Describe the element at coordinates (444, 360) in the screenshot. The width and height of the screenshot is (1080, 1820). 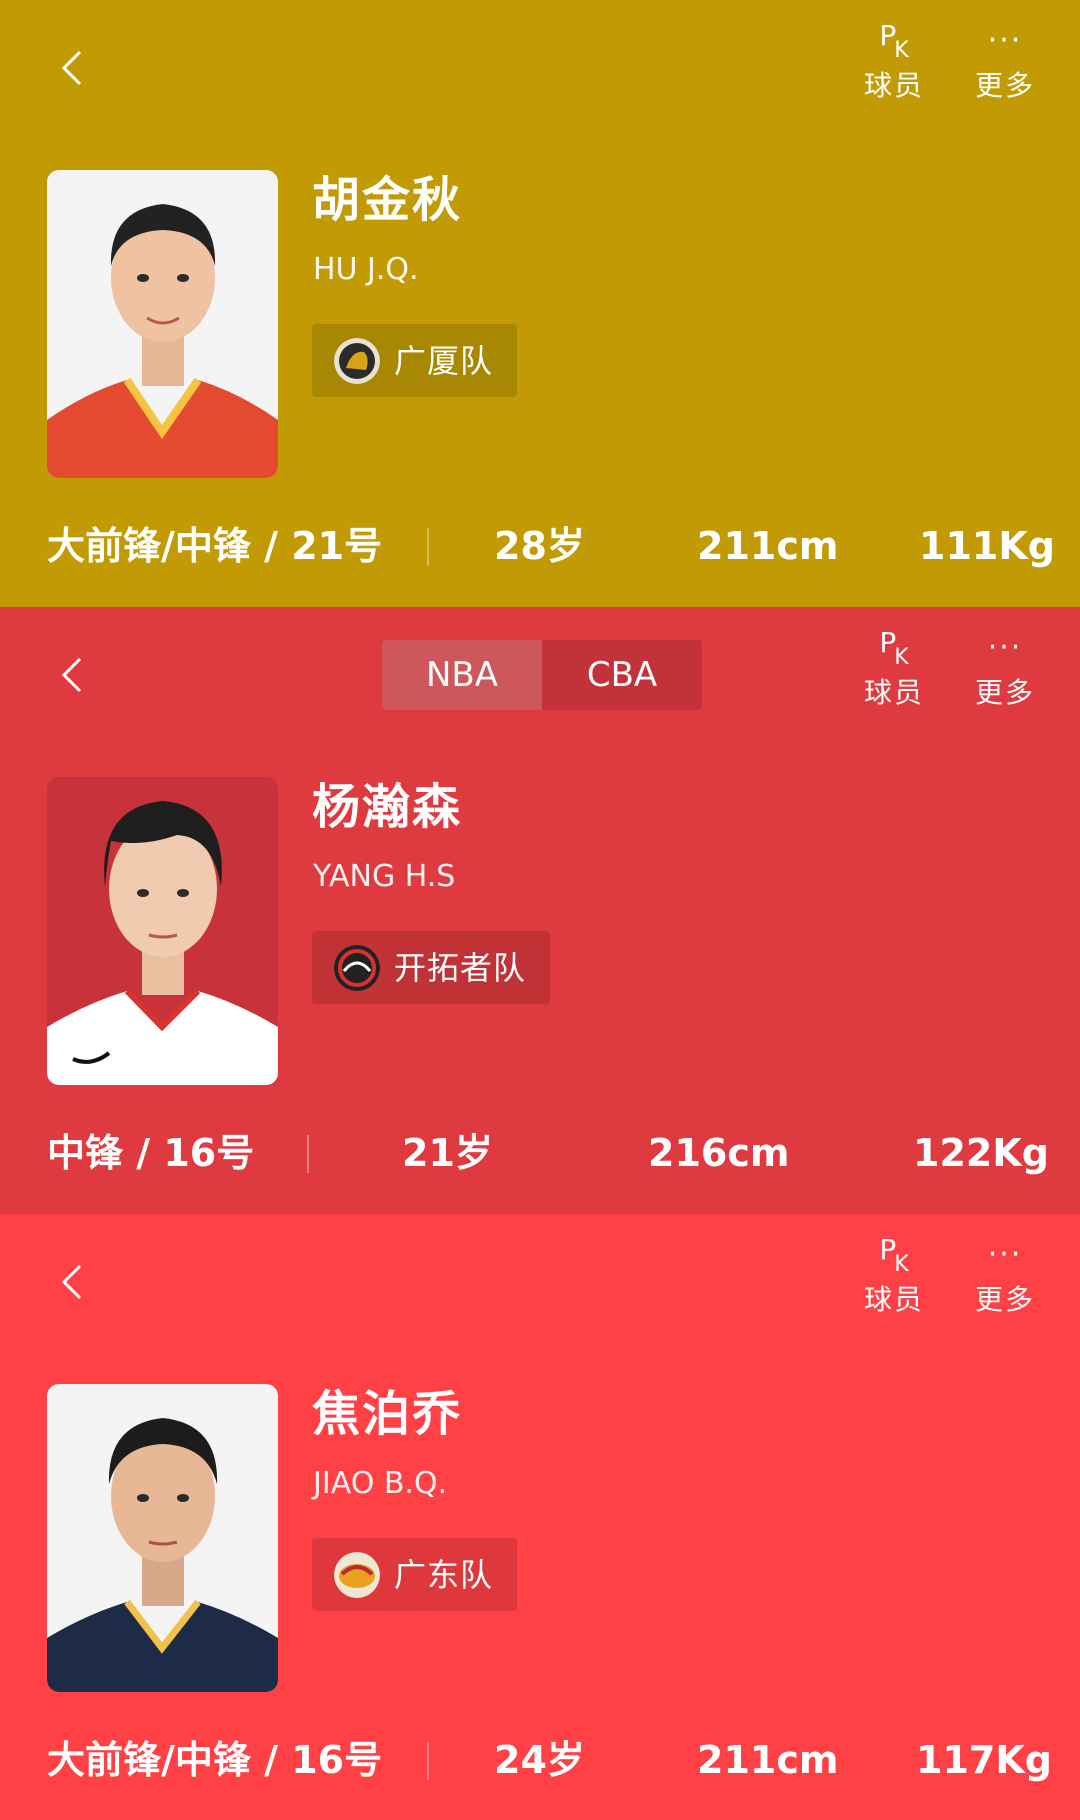
I see `team-name: 广厦队` at that location.